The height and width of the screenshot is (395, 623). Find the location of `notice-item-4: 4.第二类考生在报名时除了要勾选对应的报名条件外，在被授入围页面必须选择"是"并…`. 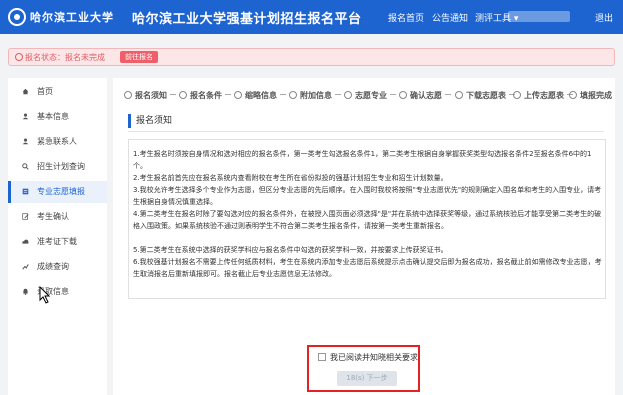

notice-item-4: 4.第二类考生在报名时除了要勾选对应的报名条件外，在被授入围页面必须选择"是"并… is located at coordinates (367, 220).